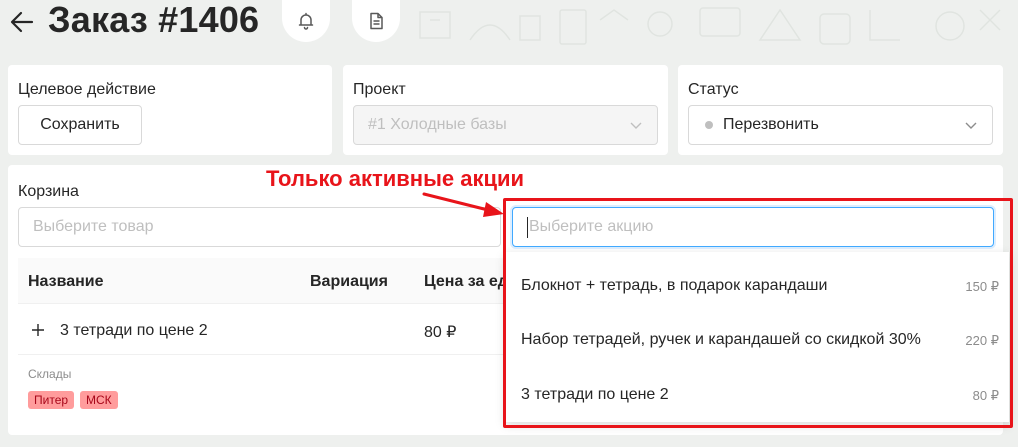 This screenshot has width=1018, height=447. I want to click on bell-icon, so click(306, 21).